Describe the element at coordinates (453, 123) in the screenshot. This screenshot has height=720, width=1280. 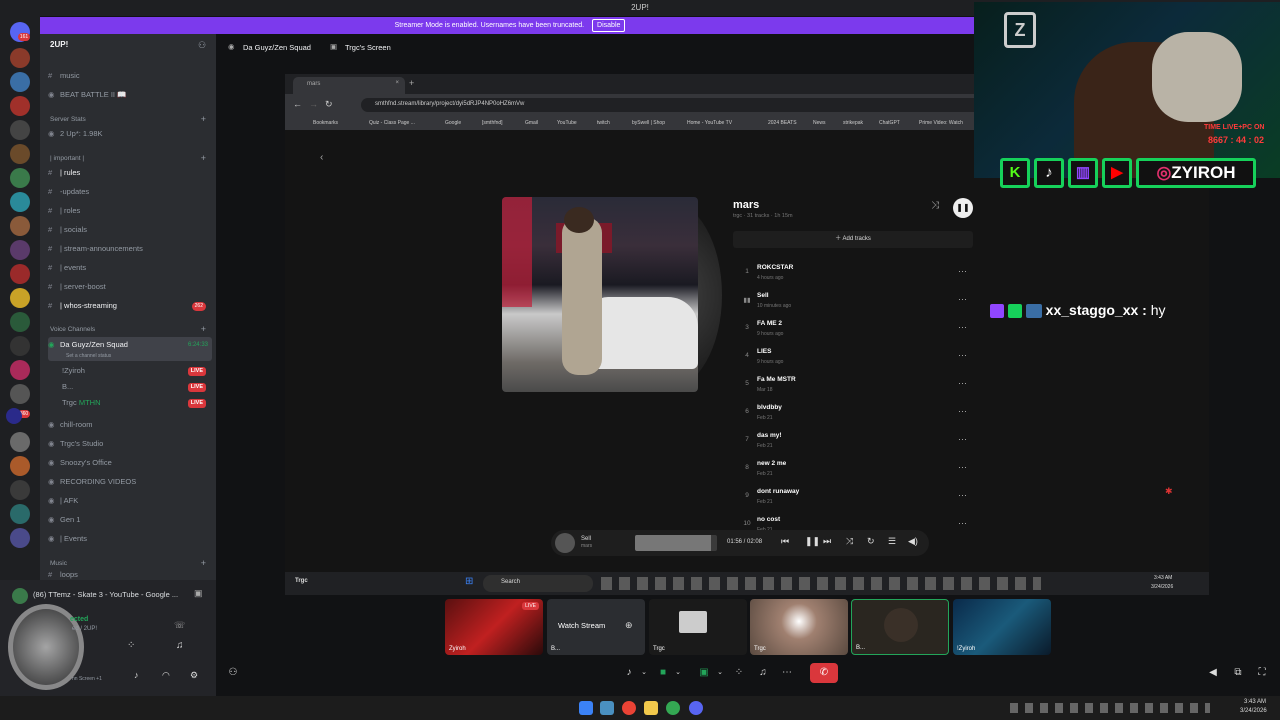
I see `bookmark: Google` at that location.